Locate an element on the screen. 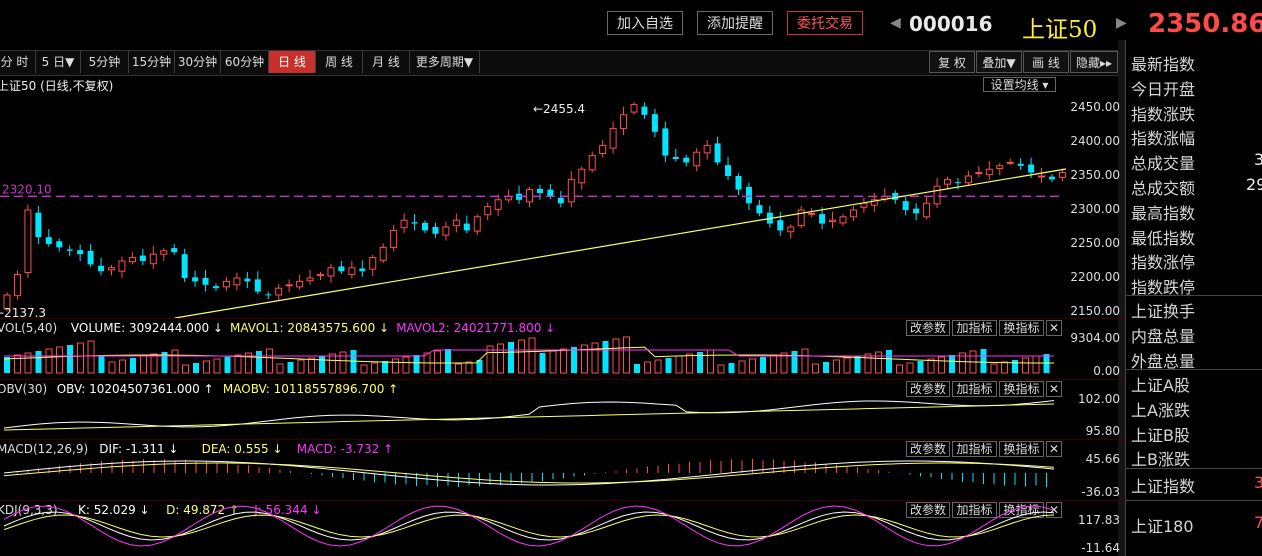  price-axis-label: 2350.00 is located at coordinates (1095, 175).